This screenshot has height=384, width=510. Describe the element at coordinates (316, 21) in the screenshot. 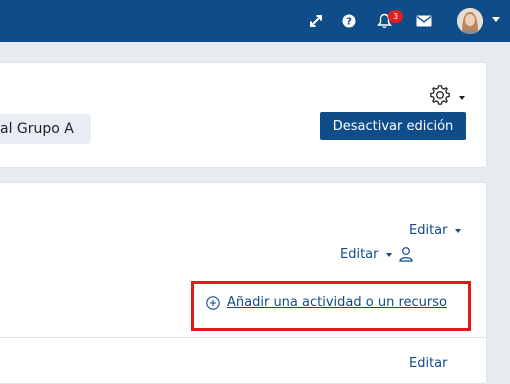

I see `expand-icon` at that location.